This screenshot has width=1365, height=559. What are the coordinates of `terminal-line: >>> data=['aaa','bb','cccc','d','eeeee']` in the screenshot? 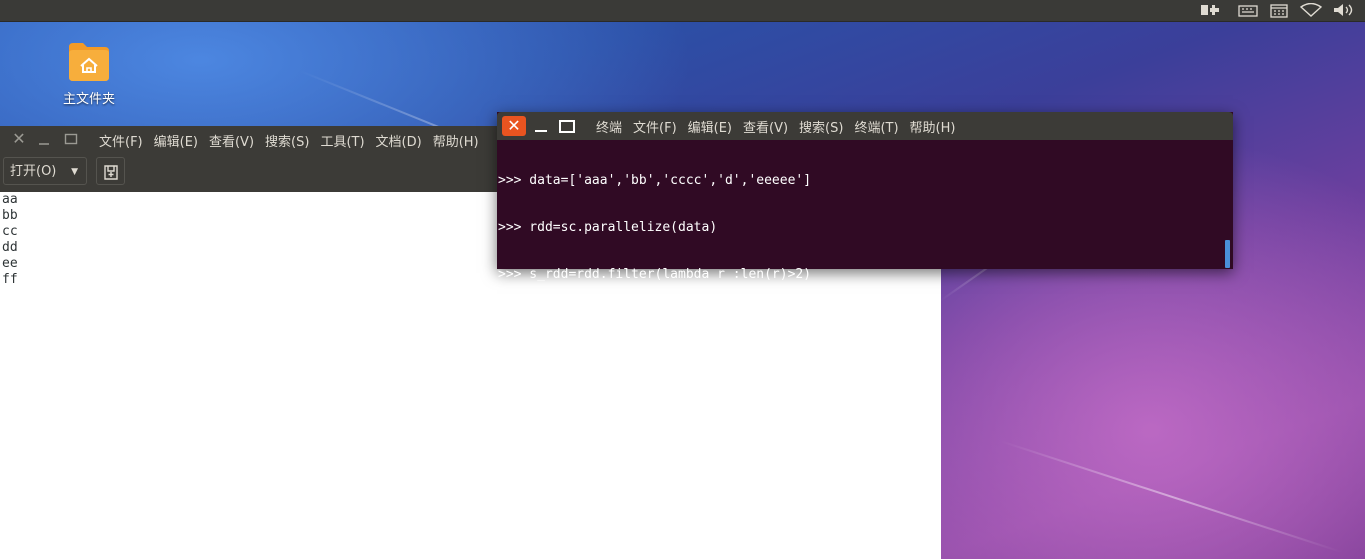 It's located at (655, 180).